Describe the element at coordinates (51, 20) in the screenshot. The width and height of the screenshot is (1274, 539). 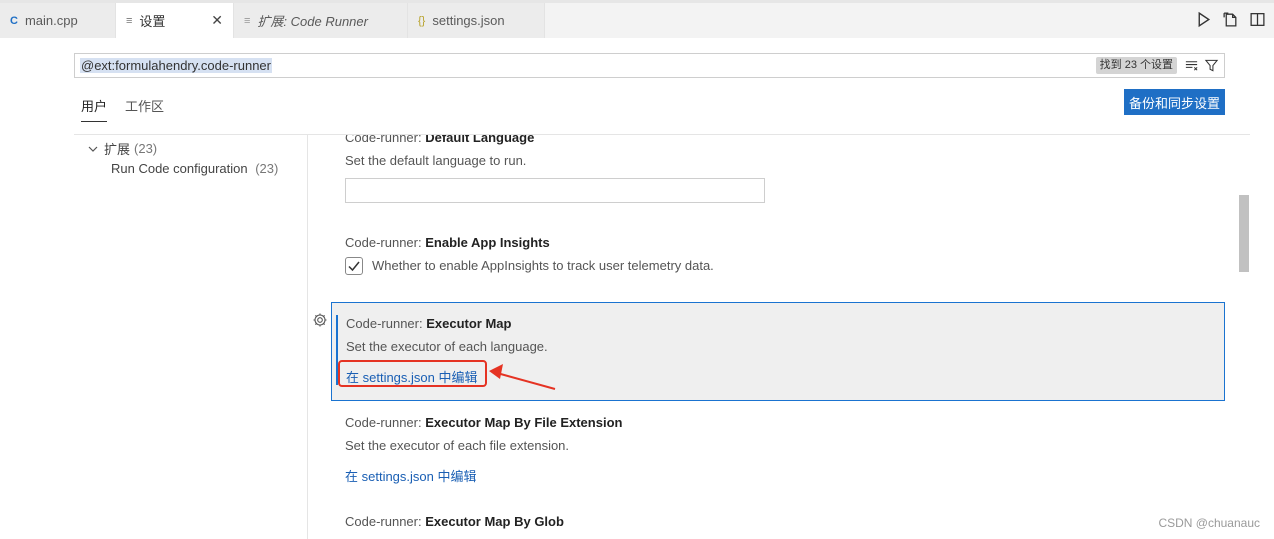
I see `tab-label: main.cpp` at that location.